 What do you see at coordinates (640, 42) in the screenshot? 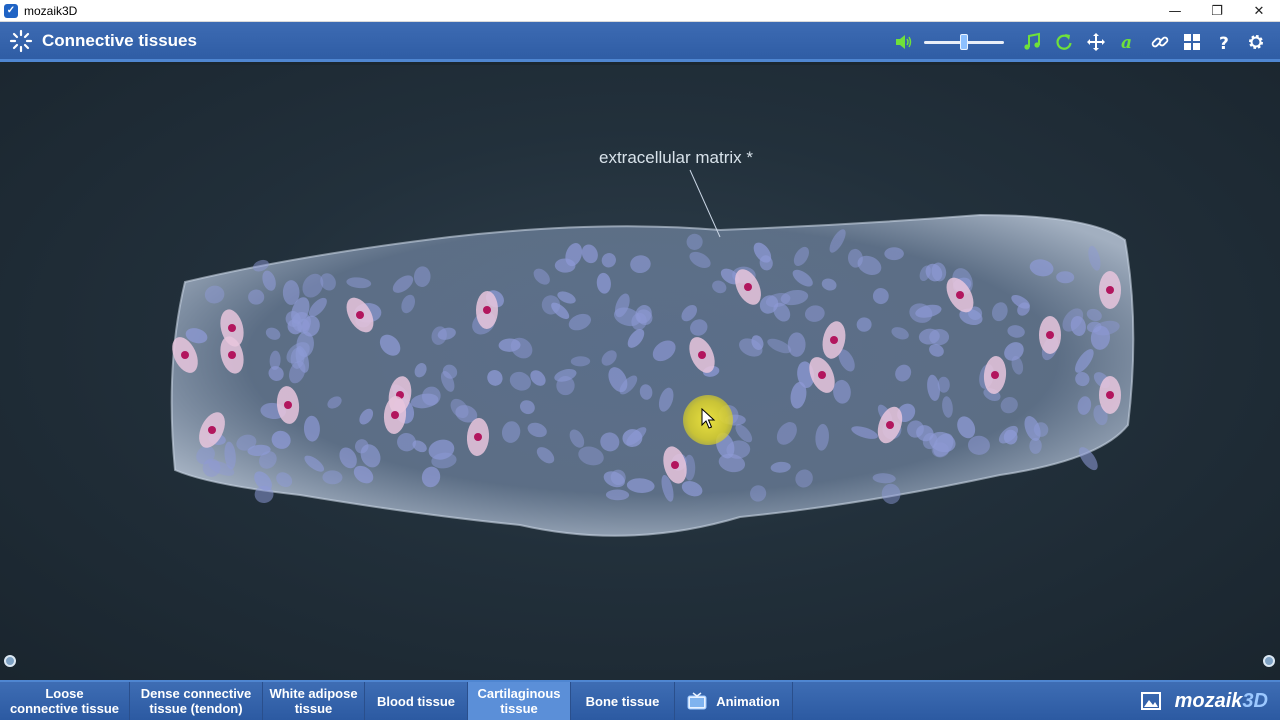
I see `app-header: Connective tissues a ?` at bounding box center [640, 42].